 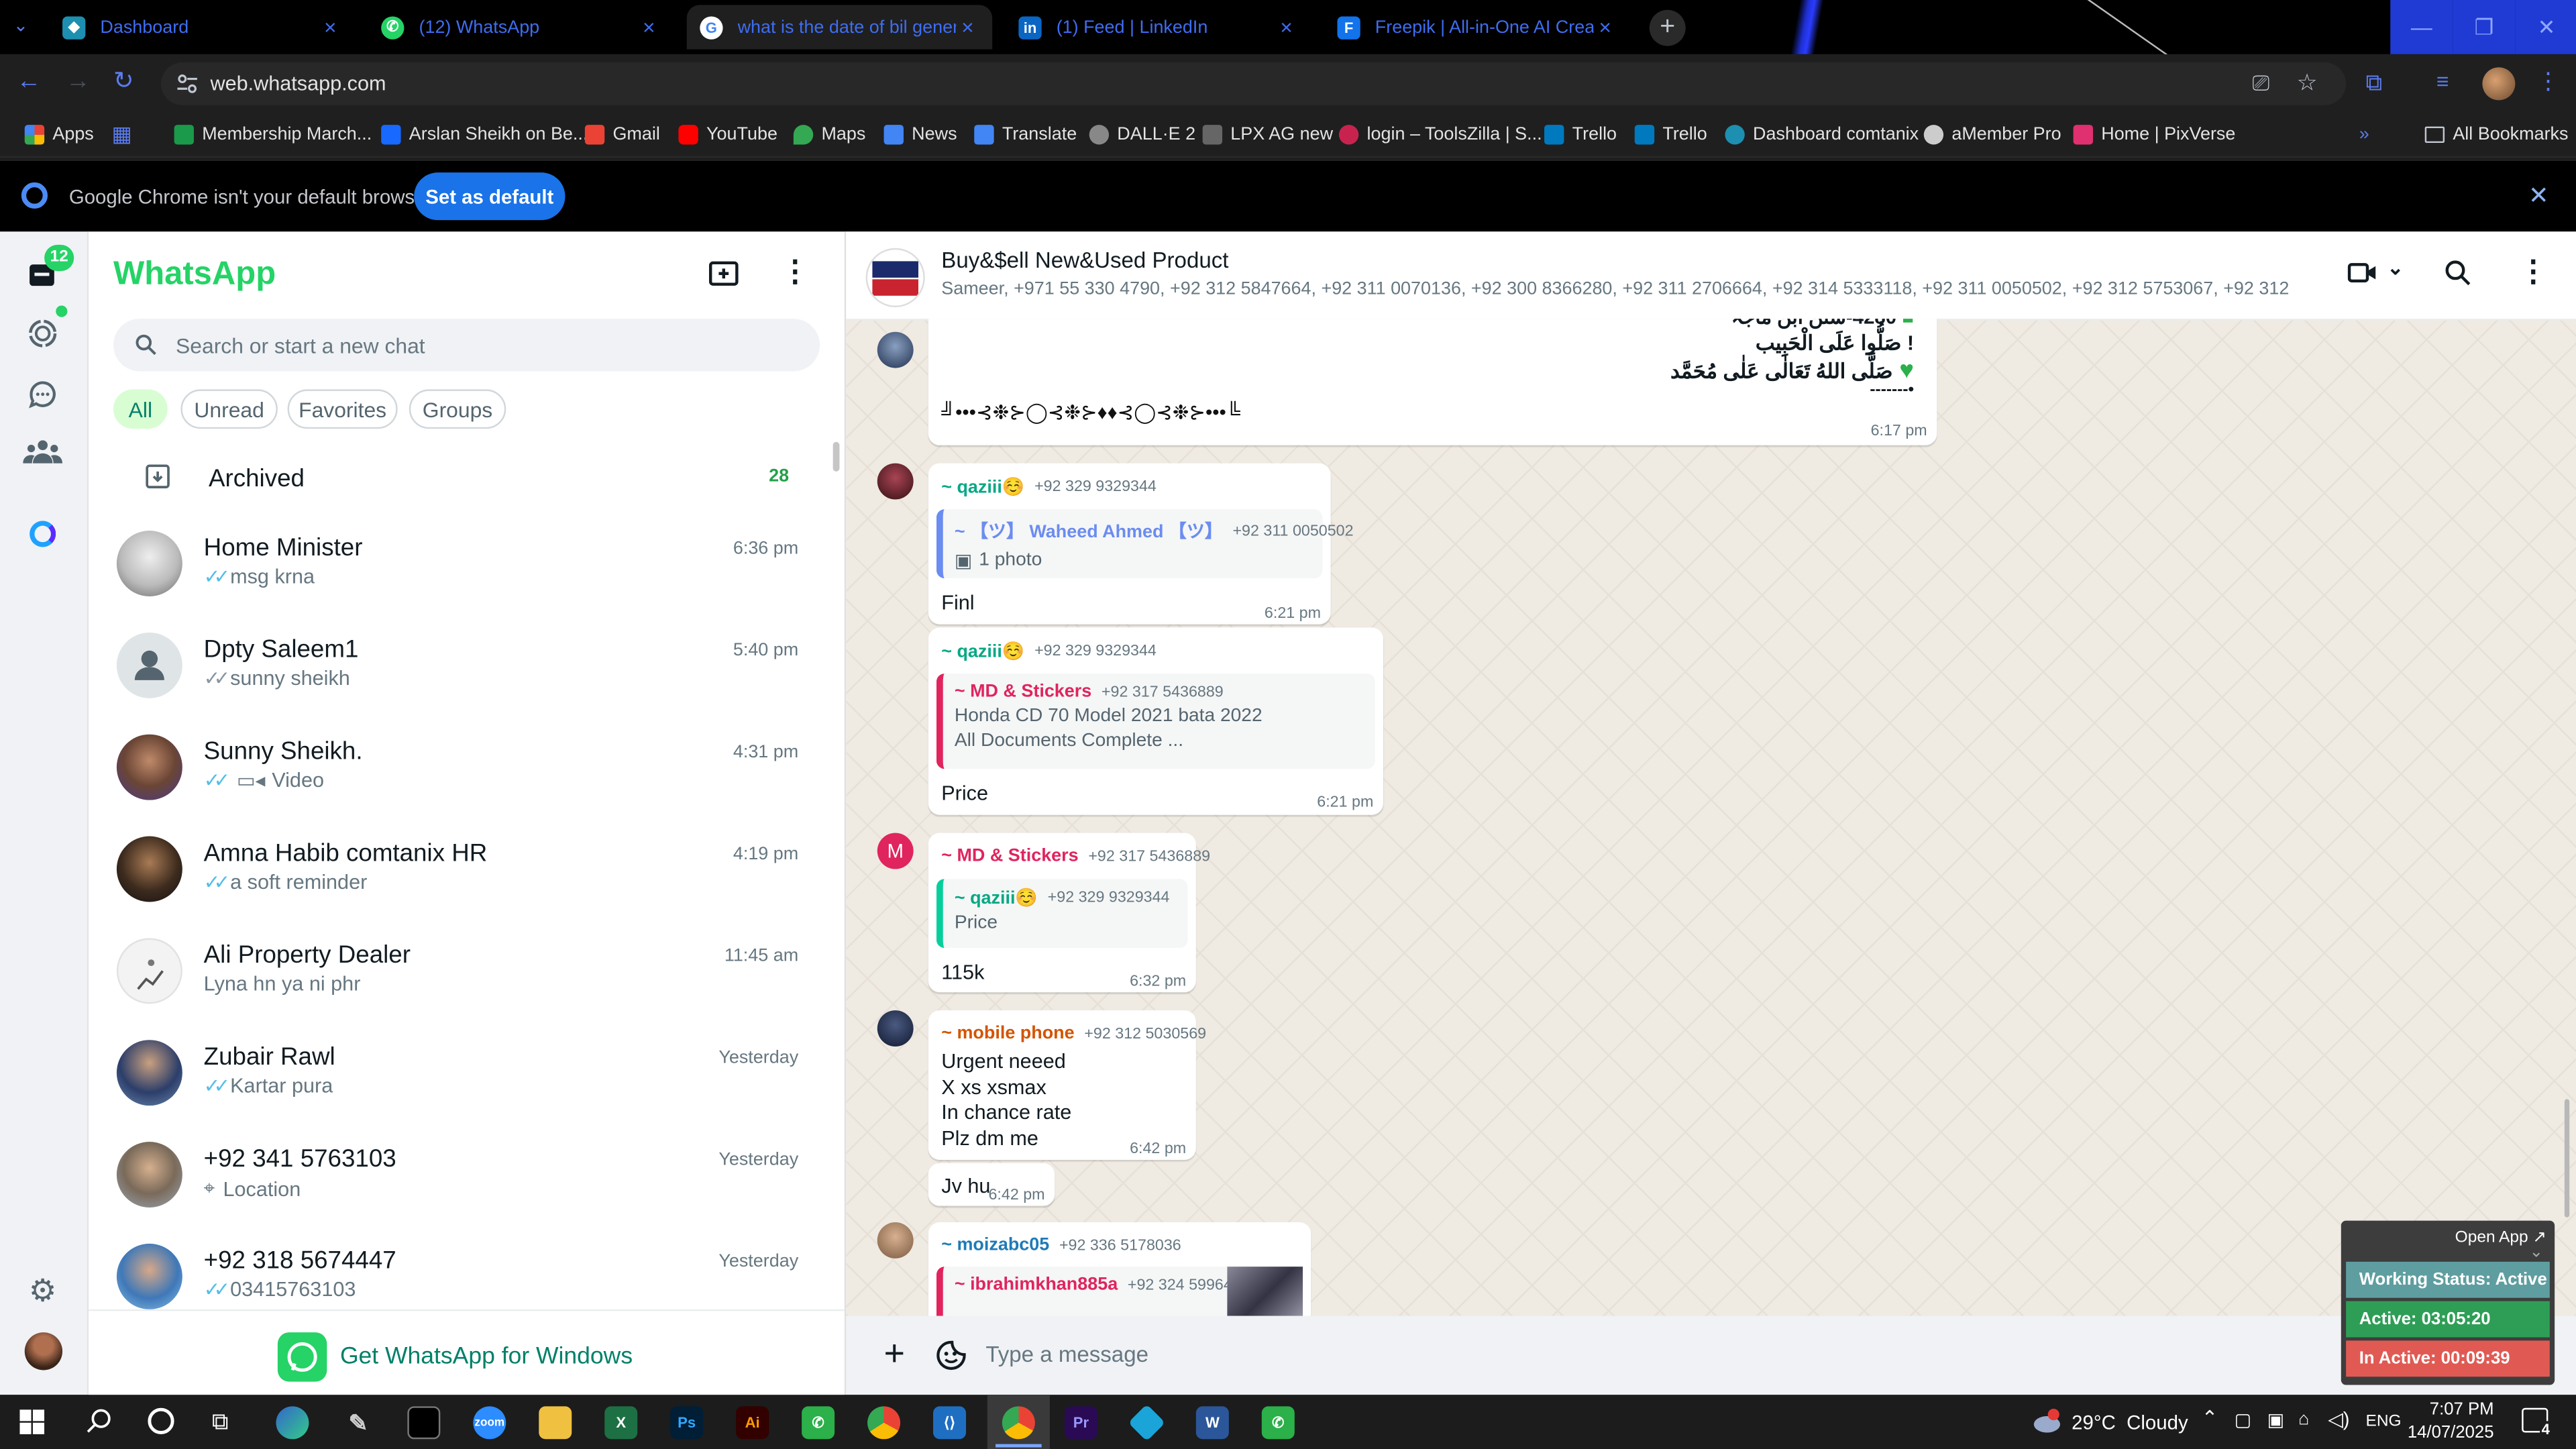 I want to click on chat-row: Zubair Rawl Yesterday ✓✓ Kartar pura, so click(x=467, y=1075).